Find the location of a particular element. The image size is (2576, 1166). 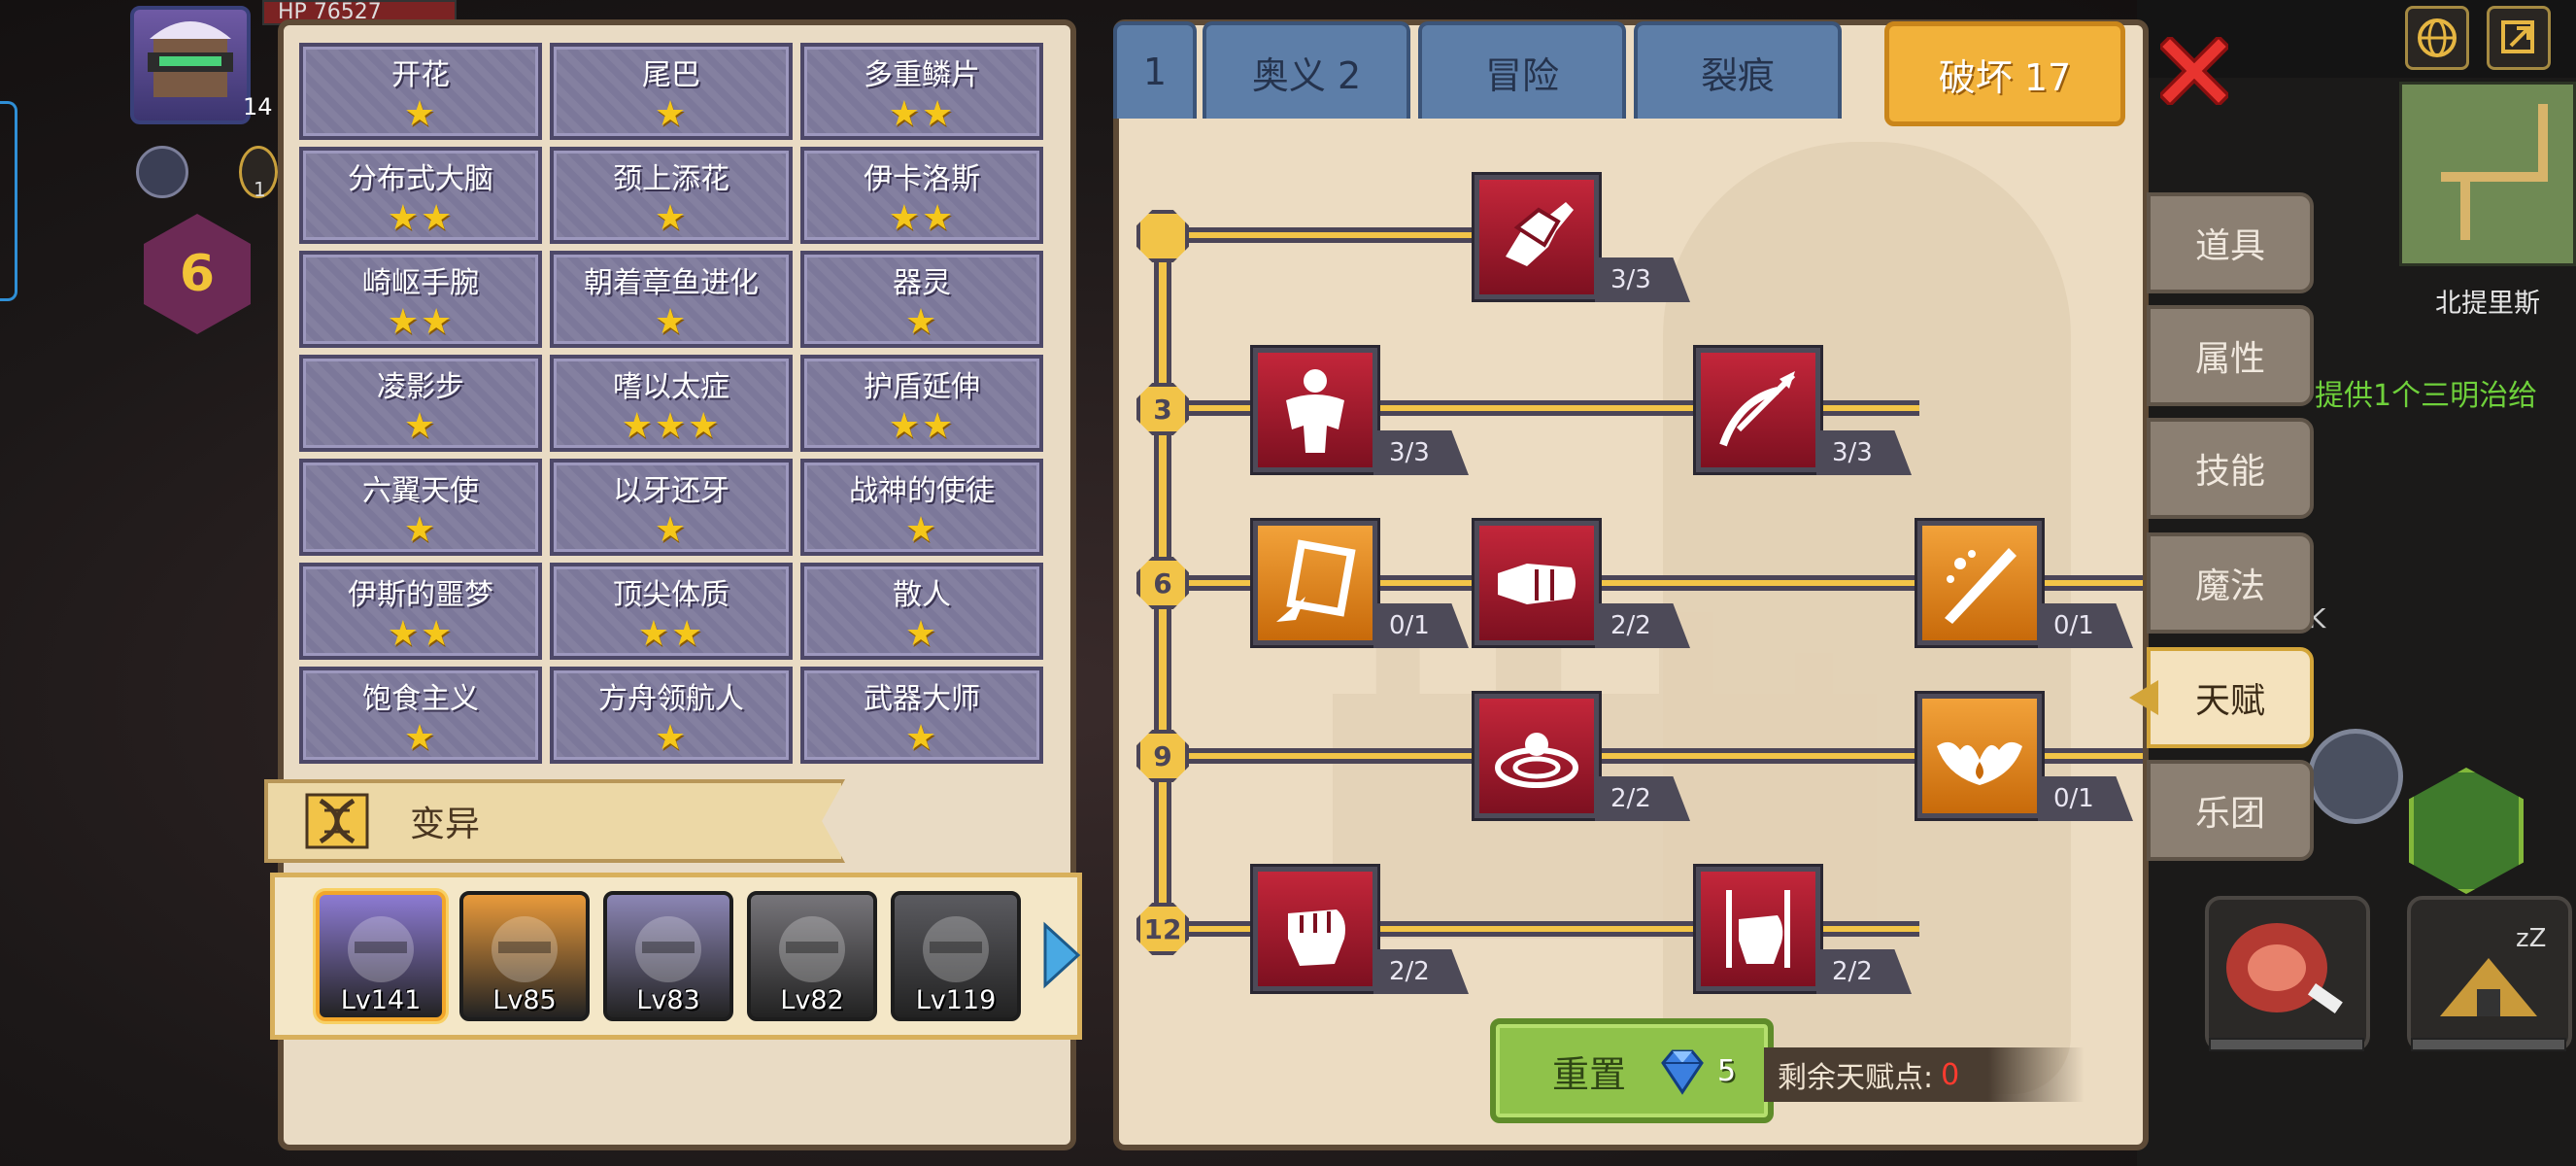

map-location-label: 北提里斯 is located at coordinates (2487, 304).